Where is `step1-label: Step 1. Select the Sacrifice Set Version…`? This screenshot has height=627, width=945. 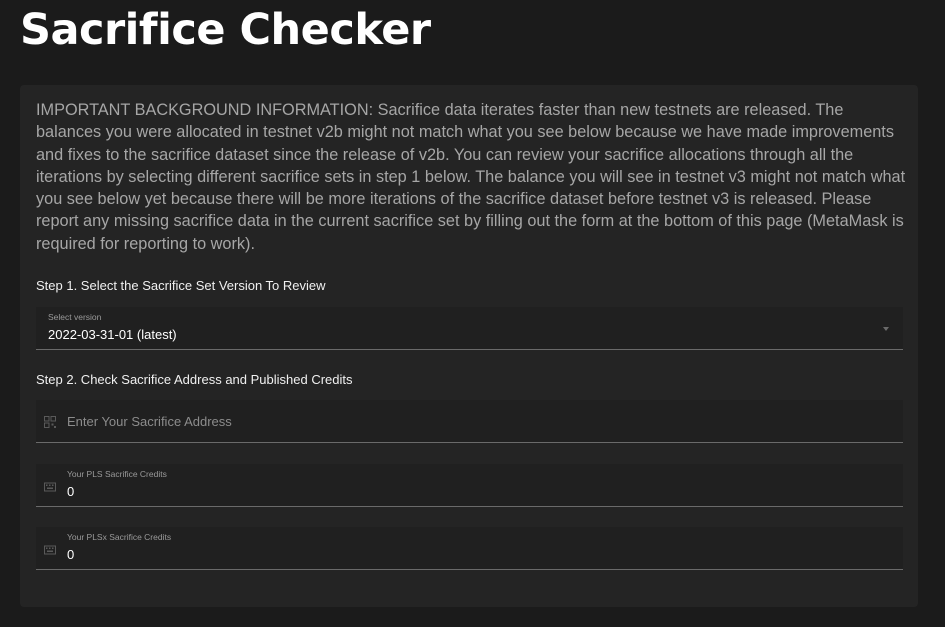 step1-label: Step 1. Select the Sacrifice Set Version… is located at coordinates (181, 285).